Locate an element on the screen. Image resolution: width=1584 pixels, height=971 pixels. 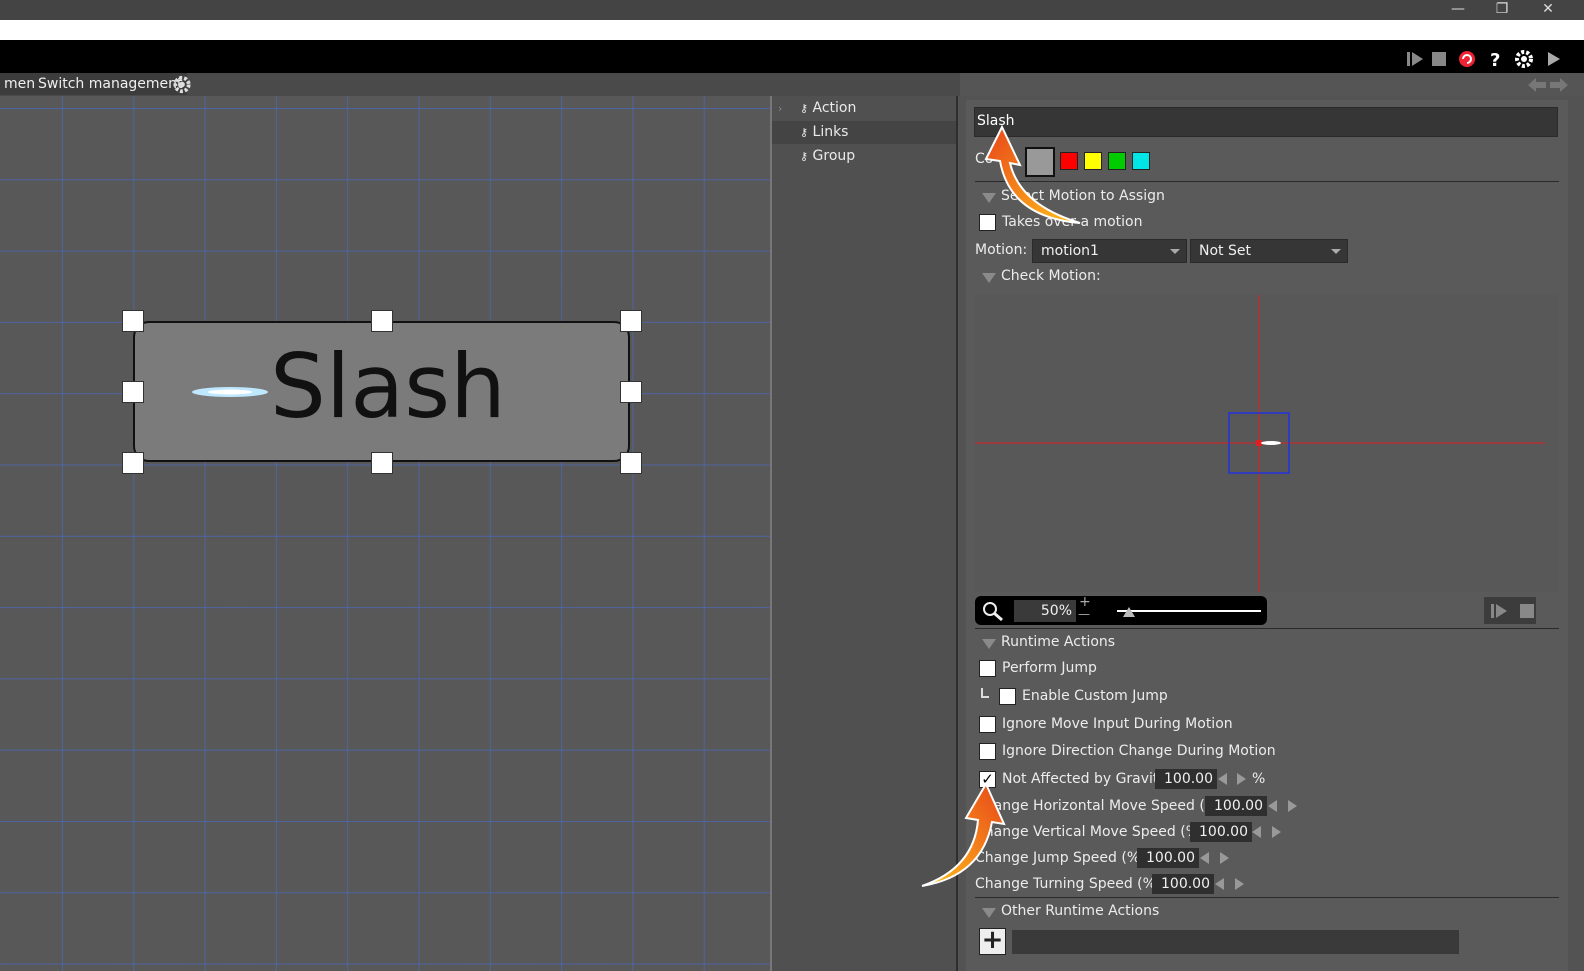
play-step-icon is located at coordinates (1415, 59).